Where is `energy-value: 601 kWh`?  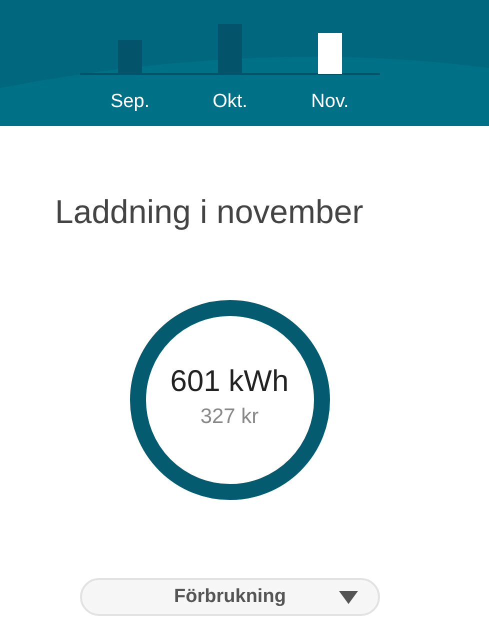 energy-value: 601 kWh is located at coordinates (229, 382).